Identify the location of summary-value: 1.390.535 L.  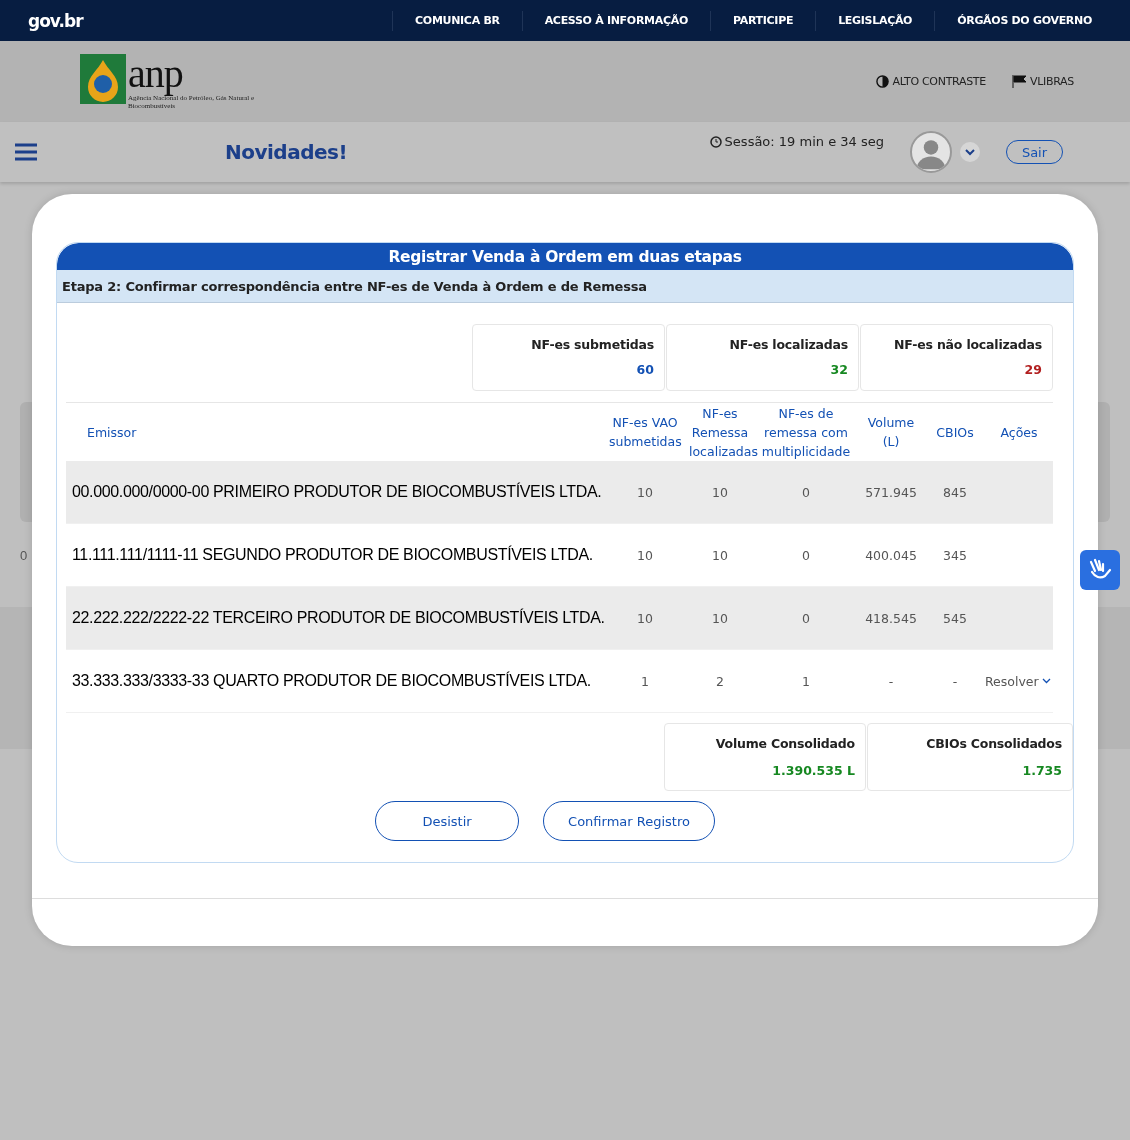
(813, 770).